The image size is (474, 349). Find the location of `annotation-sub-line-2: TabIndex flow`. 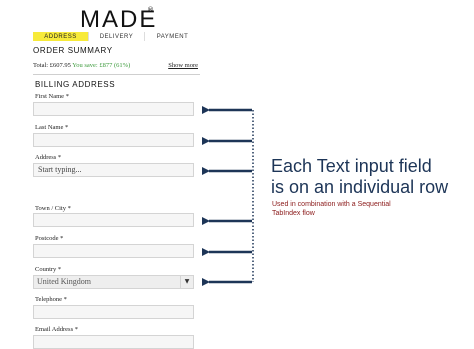

annotation-sub-line-2: TabIndex flow is located at coordinates (293, 213).